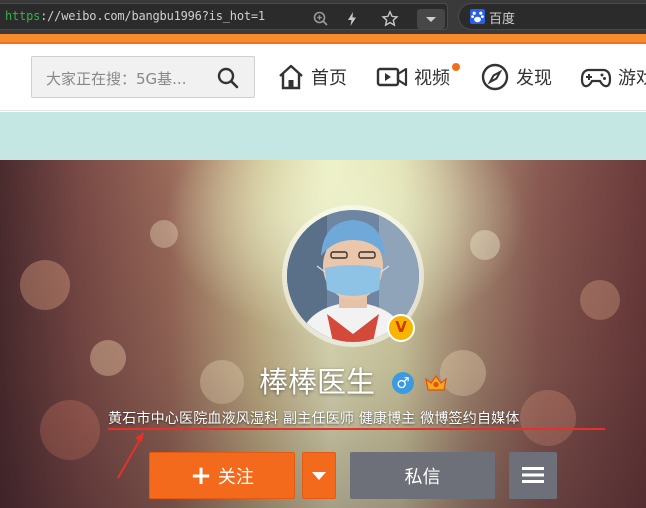  I want to click on nav-item-label: 视频, so click(432, 78).